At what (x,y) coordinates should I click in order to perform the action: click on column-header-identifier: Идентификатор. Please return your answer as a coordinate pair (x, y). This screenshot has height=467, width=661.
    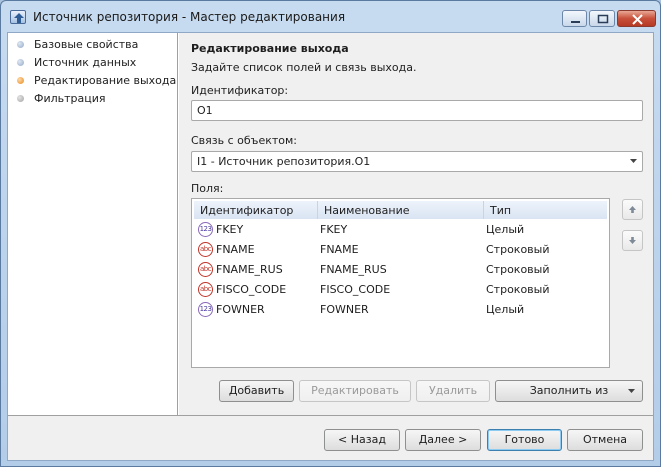
    Looking at the image, I should click on (256, 210).